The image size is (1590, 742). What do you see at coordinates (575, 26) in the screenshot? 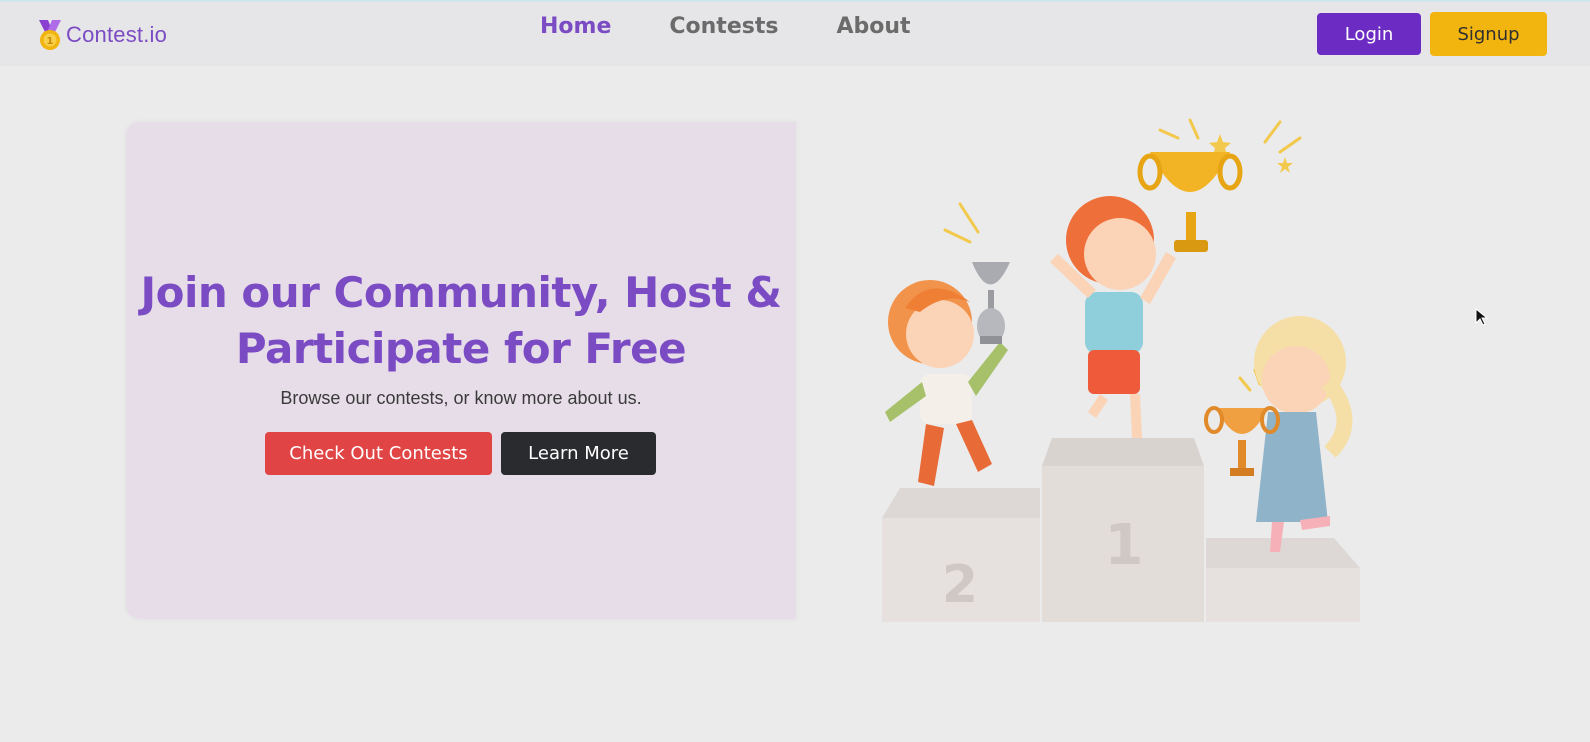
I see `nav-link-home: Home` at bounding box center [575, 26].